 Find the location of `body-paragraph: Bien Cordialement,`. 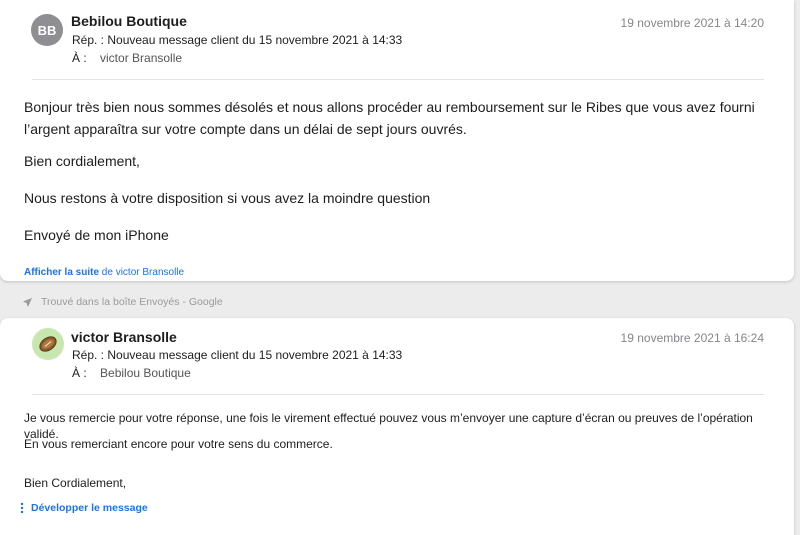

body-paragraph: Bien Cordialement, is located at coordinates (75, 483).